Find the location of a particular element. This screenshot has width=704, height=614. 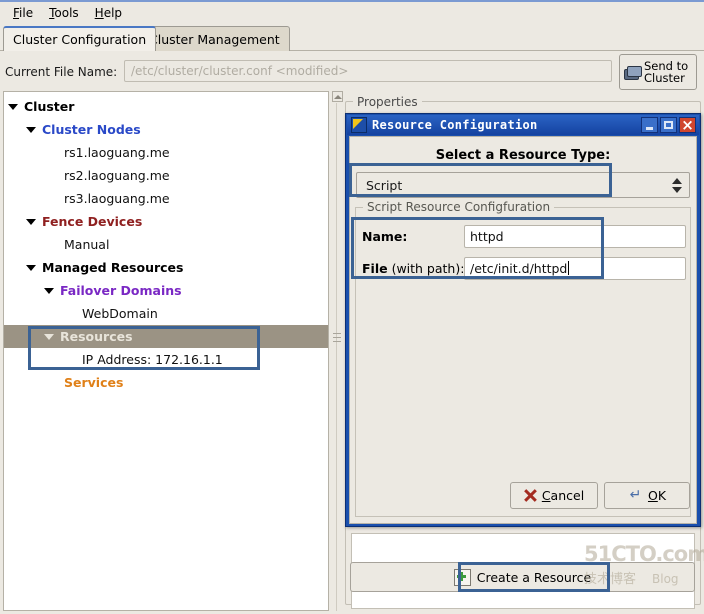

minimize-icon is located at coordinates (649, 125).